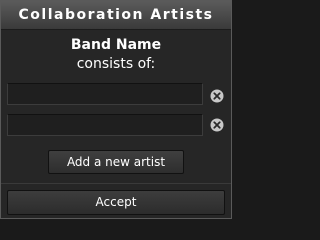 The width and height of the screenshot is (320, 240). I want to click on add-artist-button: Add a new artist, so click(116, 162).